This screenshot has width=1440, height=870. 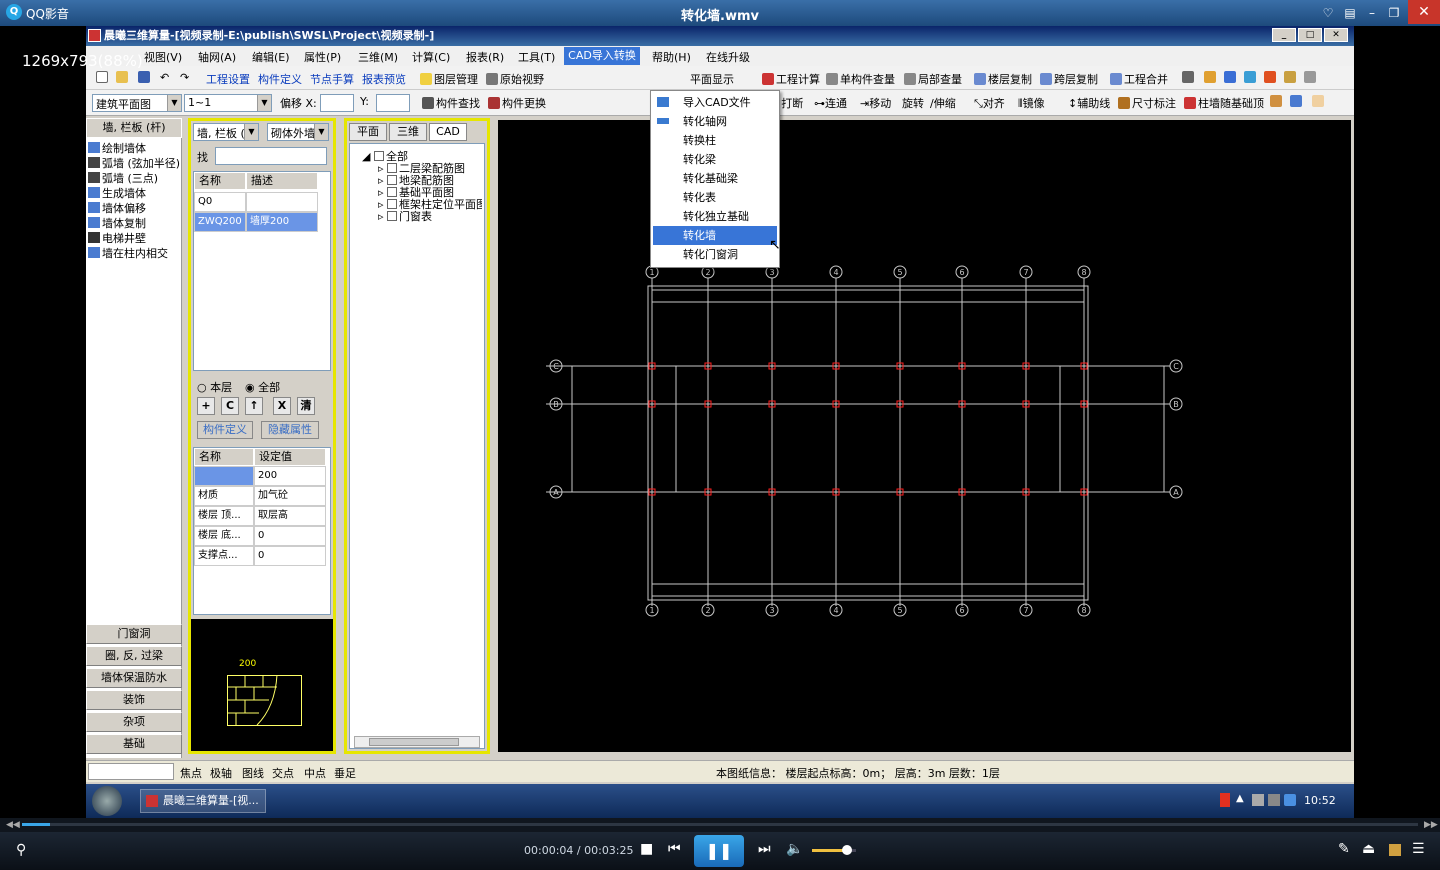 I want to click on arc-wall-radius-item: 弧墙 (弦加半径), so click(x=134, y=163).